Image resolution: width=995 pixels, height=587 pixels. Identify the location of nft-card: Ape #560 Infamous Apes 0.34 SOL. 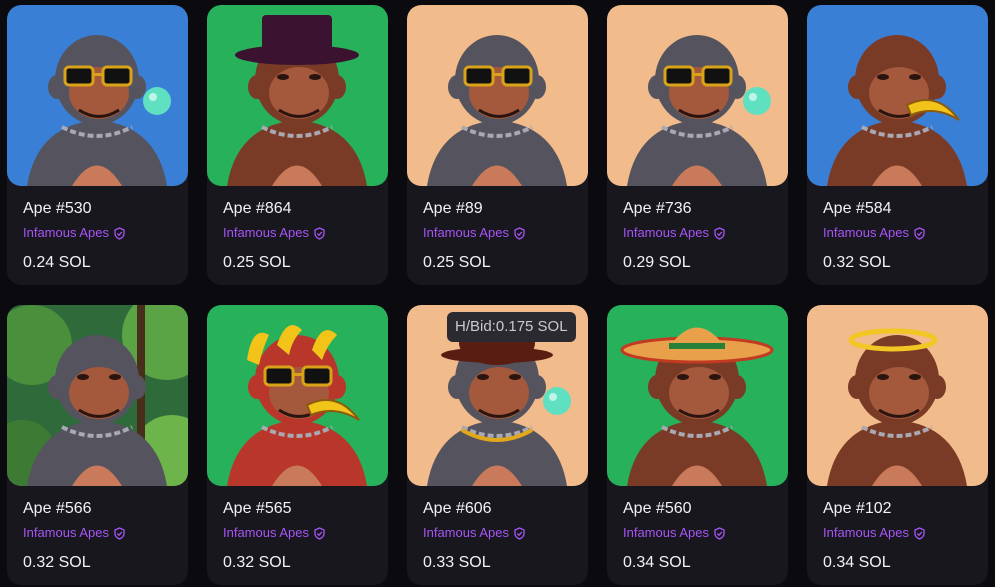
(697, 445).